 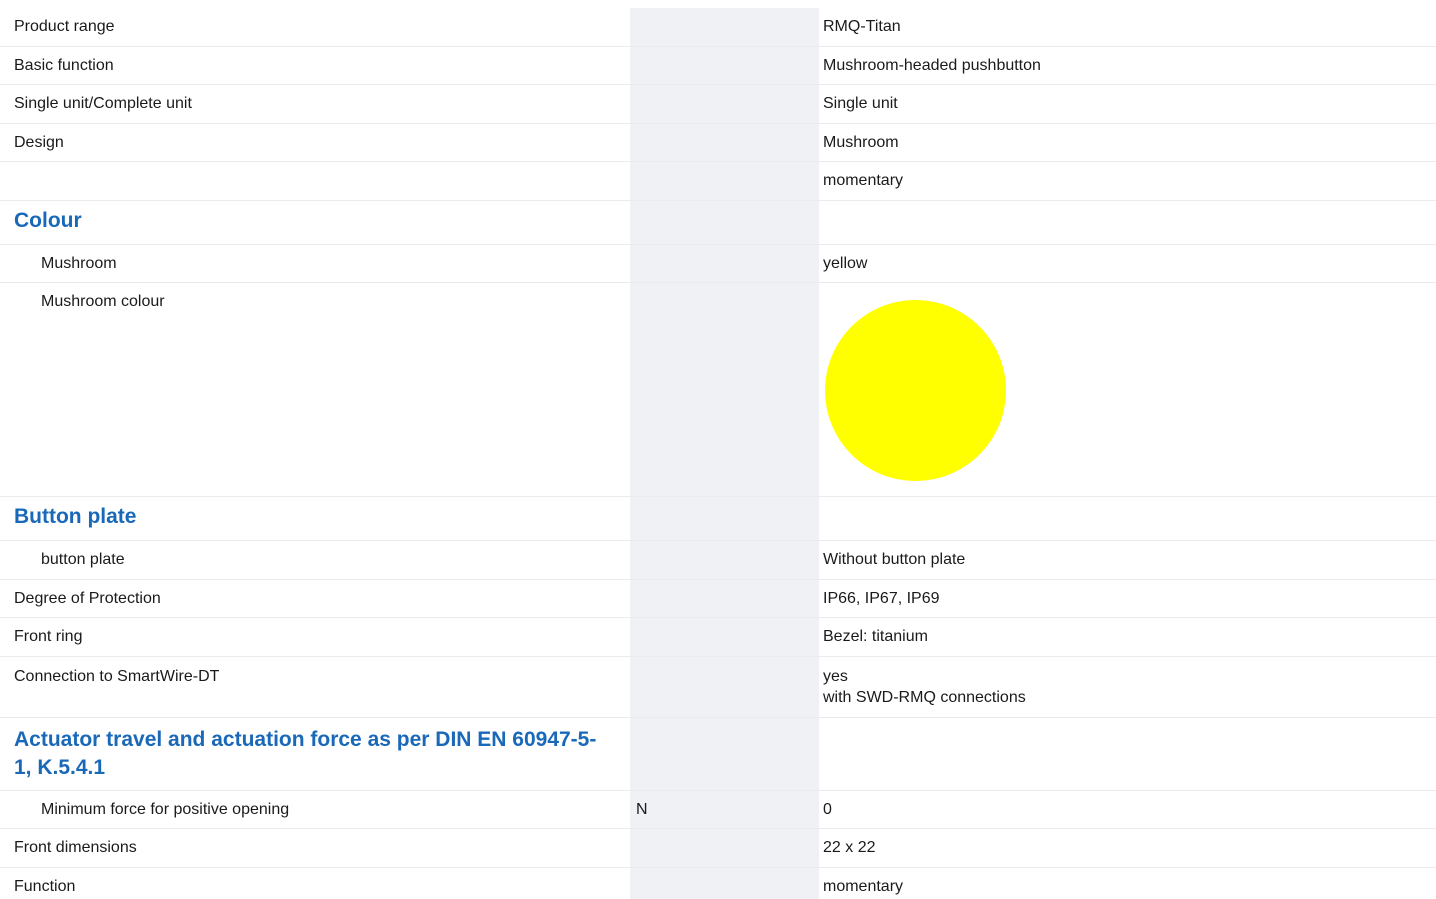 I want to click on spec-row-min-force: Minimum force for positive opening N 0, so click(x=718, y=809).